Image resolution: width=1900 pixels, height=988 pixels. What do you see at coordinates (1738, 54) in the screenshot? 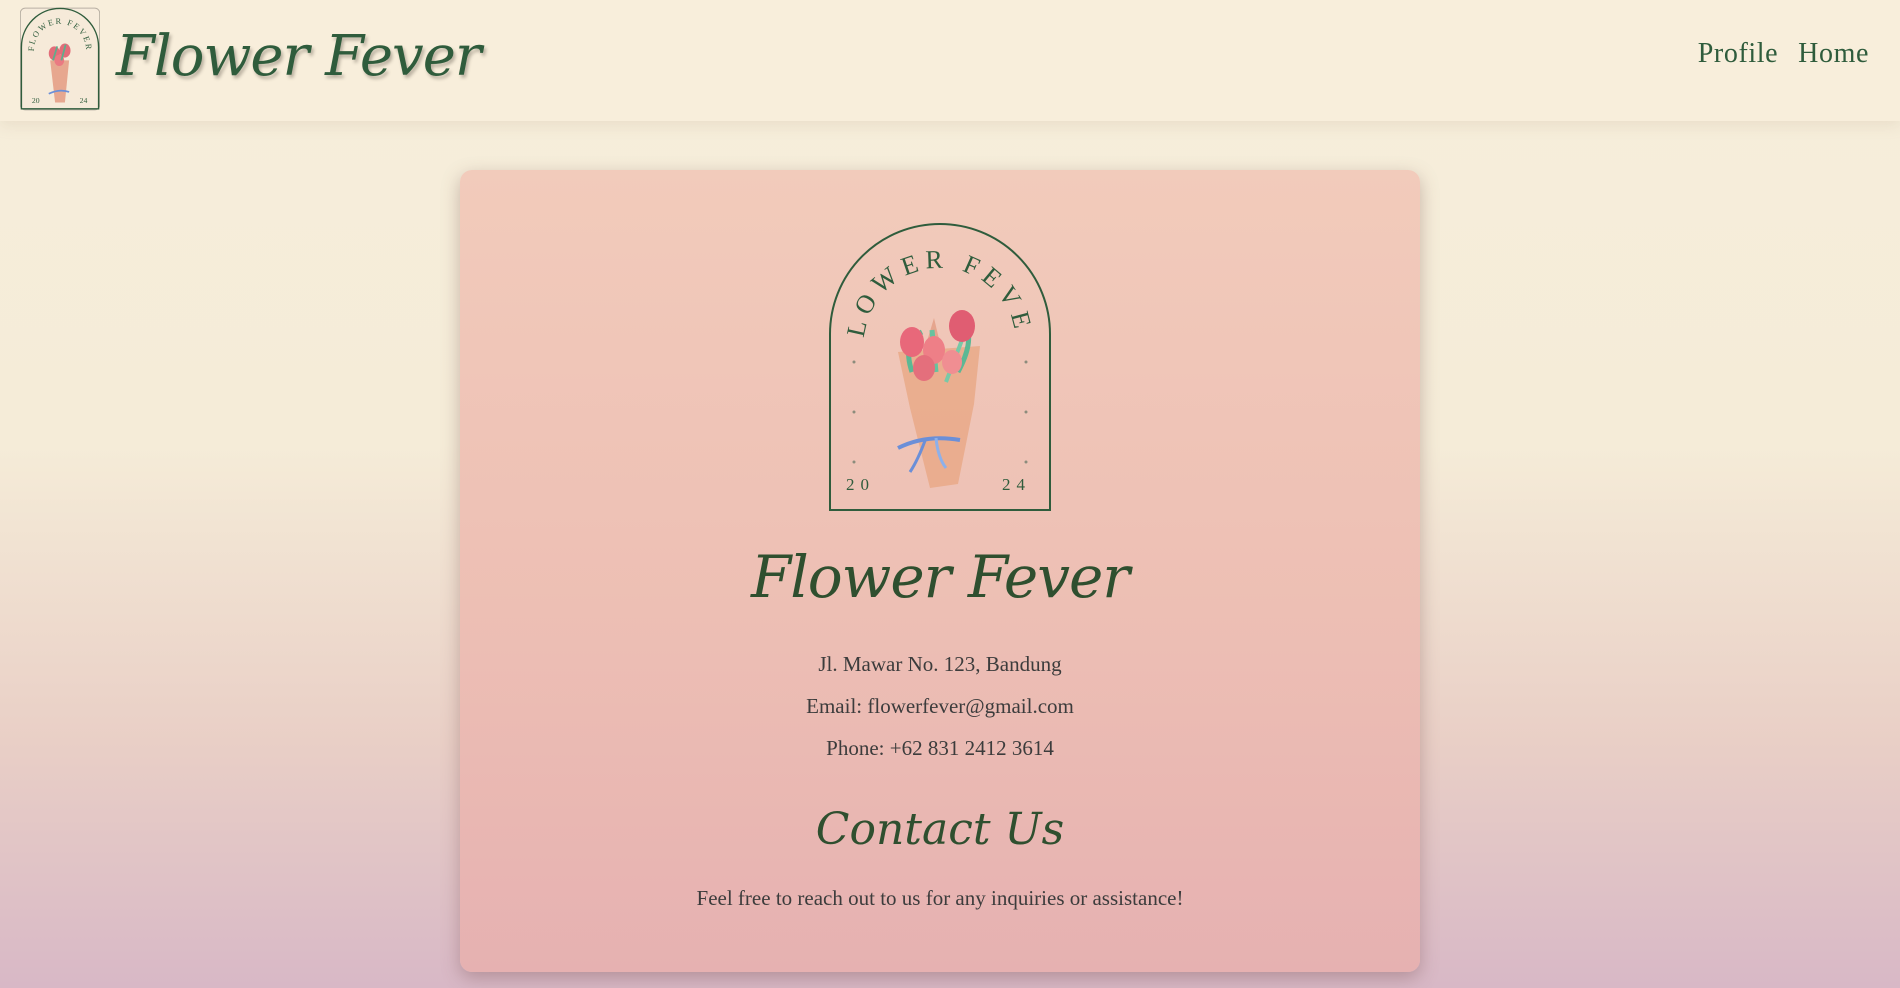
I see `nav-profile-link: Profile` at bounding box center [1738, 54].